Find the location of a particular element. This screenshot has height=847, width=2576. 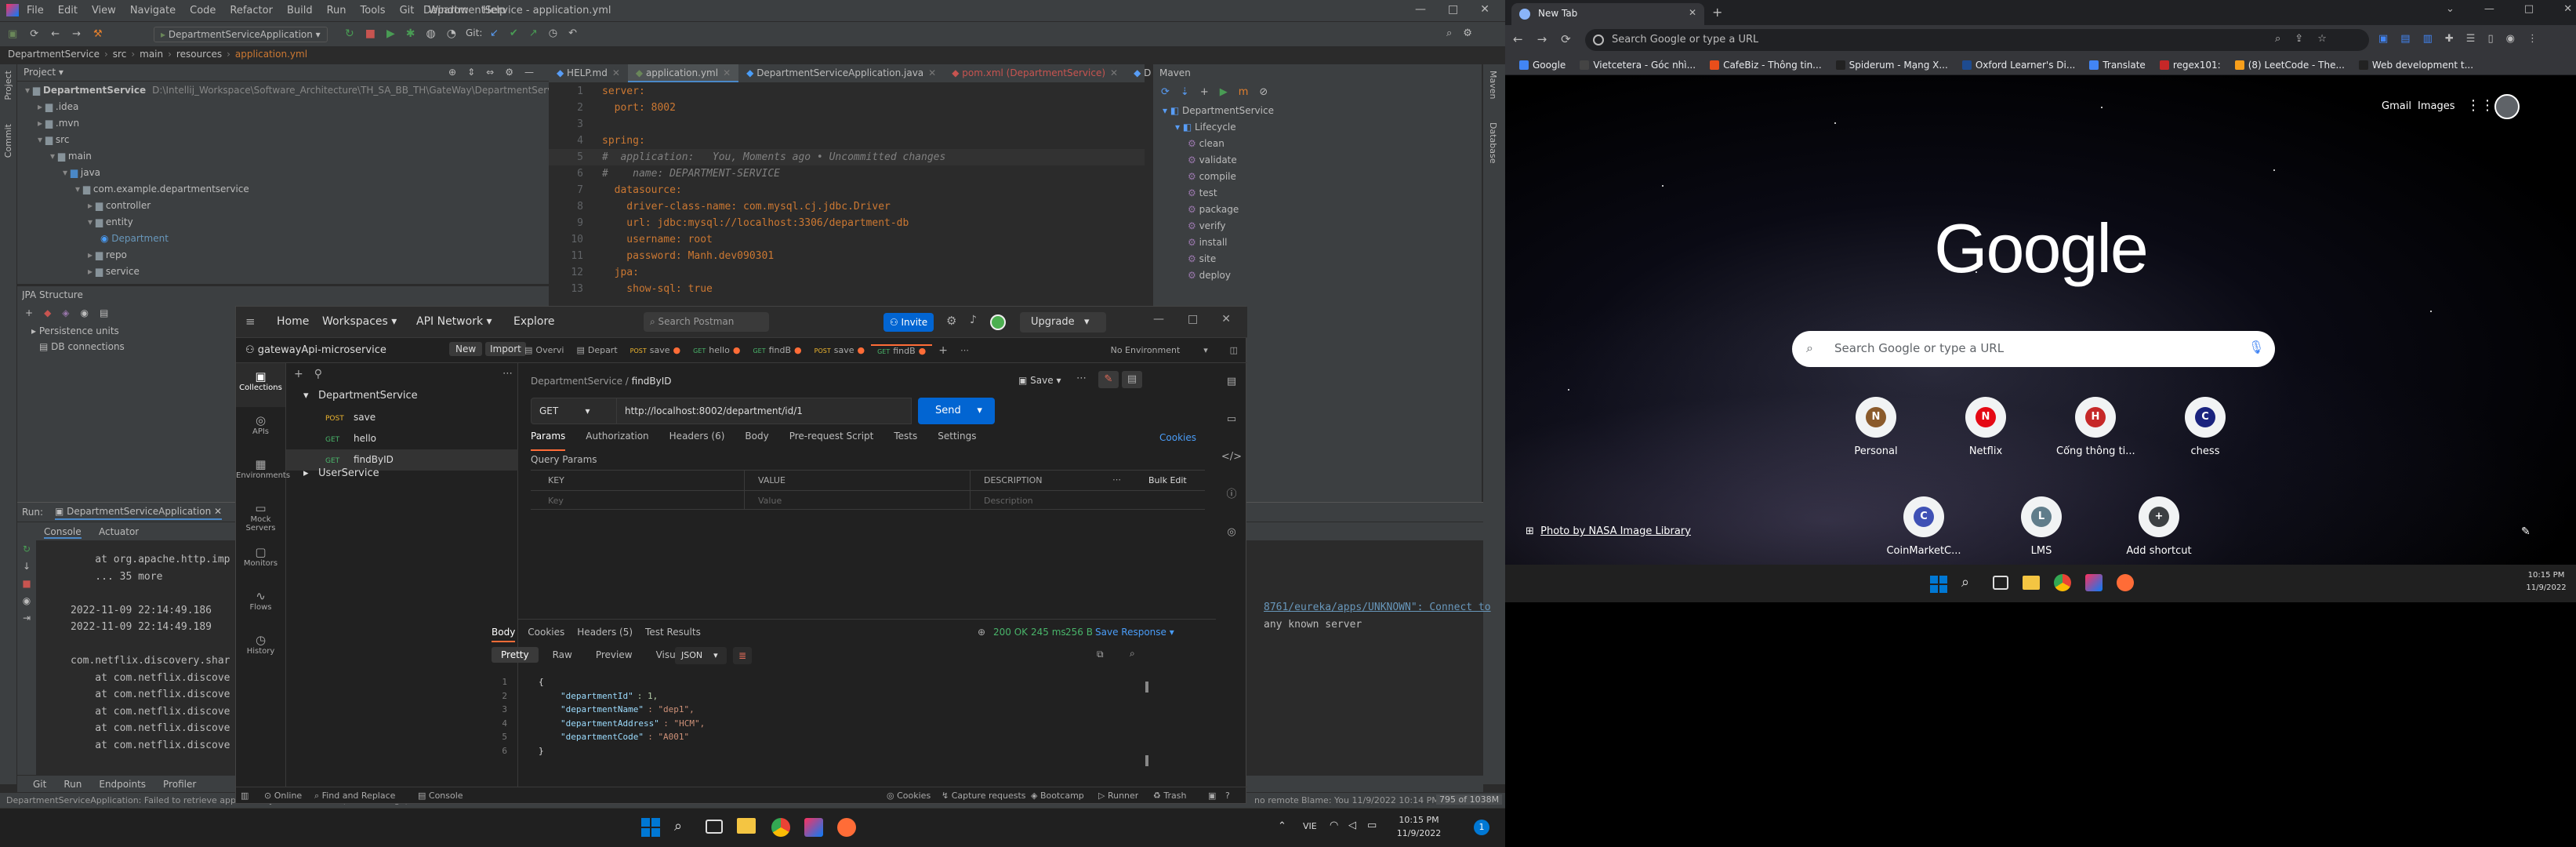

format-select: JSON ▾ is located at coordinates (701, 655).